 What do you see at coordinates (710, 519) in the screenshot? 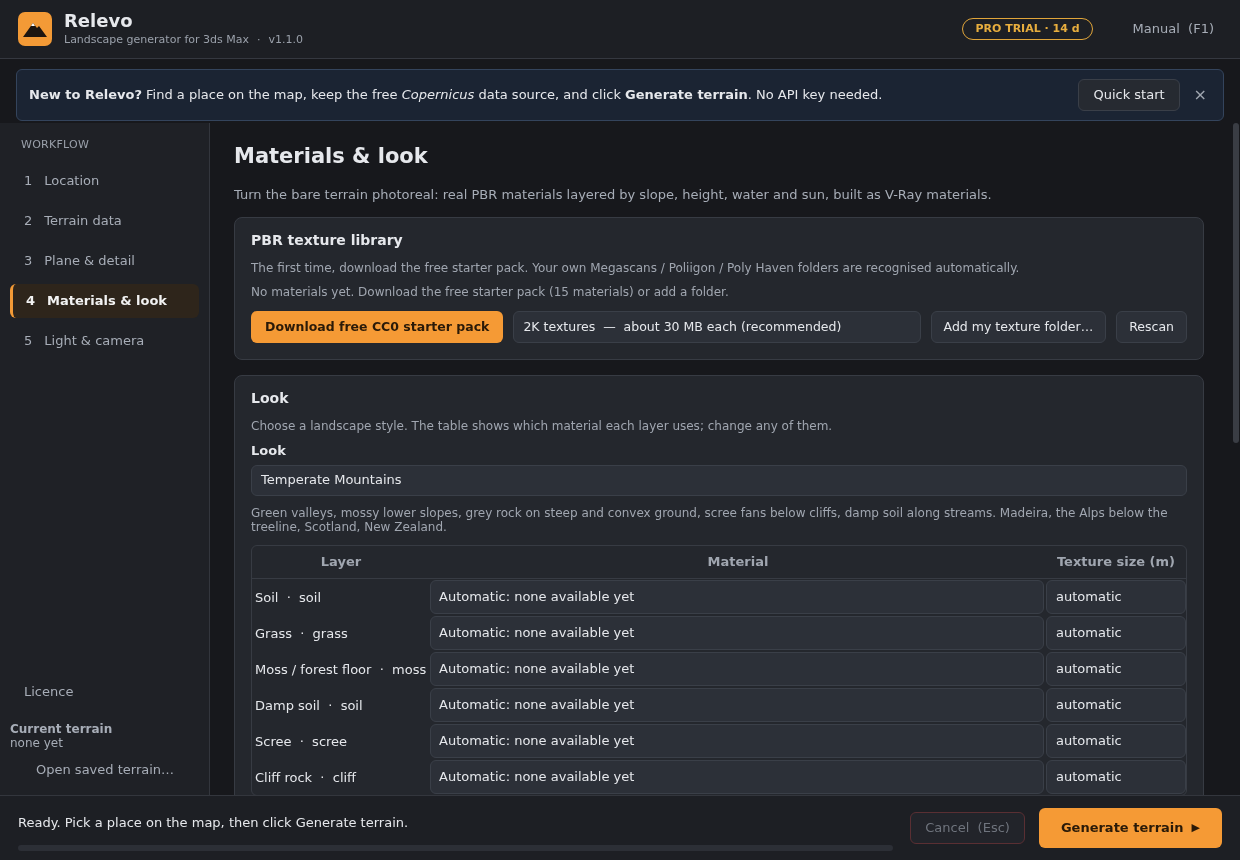
I see `look-description: Green valleys, mossy lower slopes, grey rock on steep and convex ground, scree fans below cliffs, damp soil along streams. Madeira, the Alps below the treeline, Scotland, New Zealand.` at bounding box center [710, 519].